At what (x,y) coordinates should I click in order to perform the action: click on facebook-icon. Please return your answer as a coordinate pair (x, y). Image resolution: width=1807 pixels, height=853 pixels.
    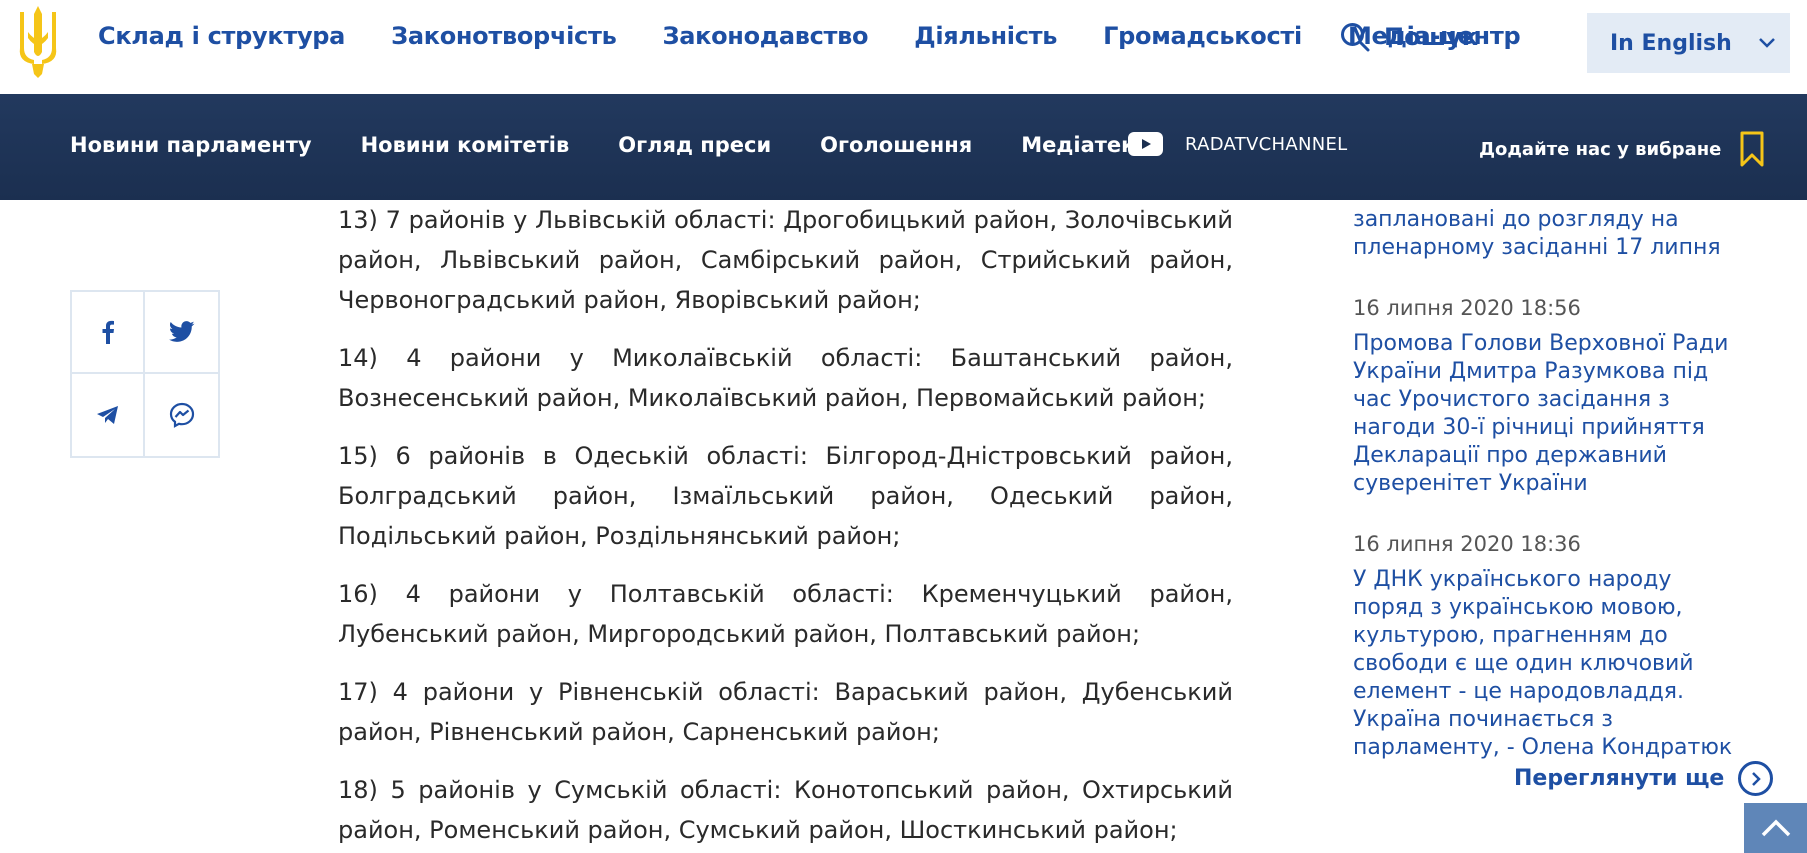
    Looking at the image, I should click on (108, 332).